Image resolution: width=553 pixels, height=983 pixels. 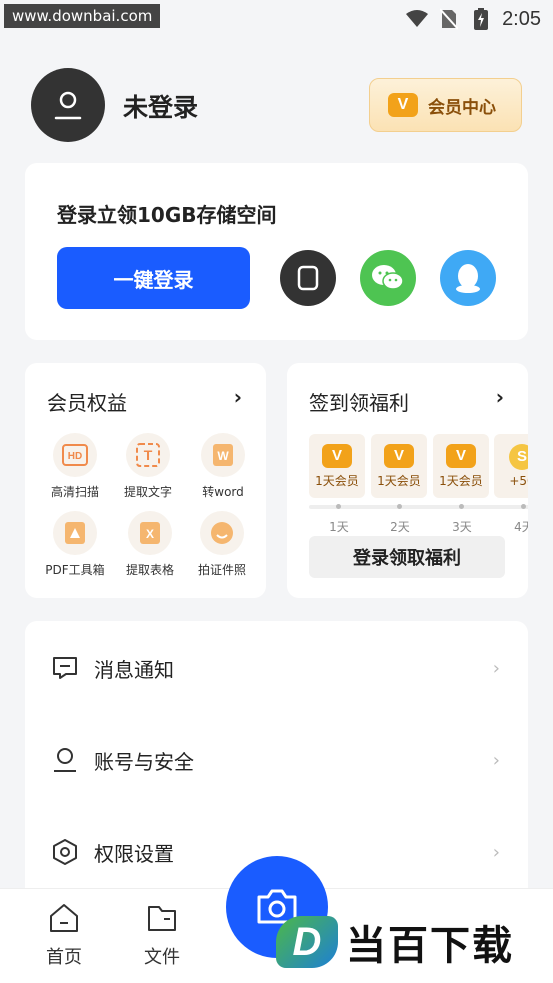 I want to click on status-bar: 2:05, so click(x=473, y=19).